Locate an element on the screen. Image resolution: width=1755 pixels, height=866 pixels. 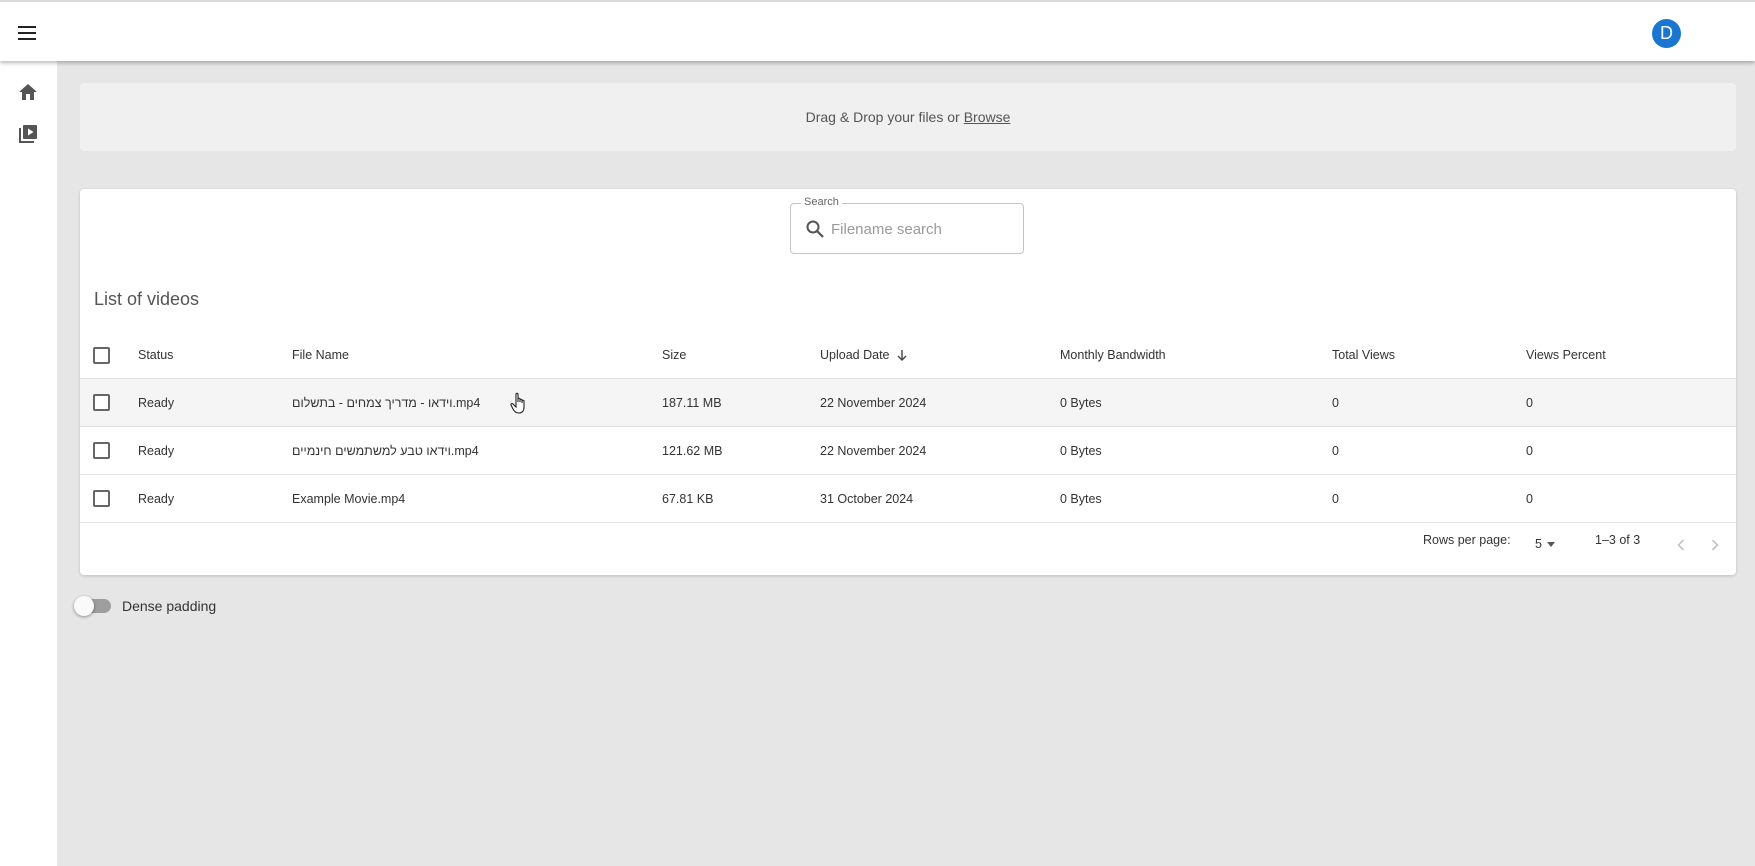
table-pagination: Rows per page: 5 1–3 of 3 is located at coordinates (908, 546).